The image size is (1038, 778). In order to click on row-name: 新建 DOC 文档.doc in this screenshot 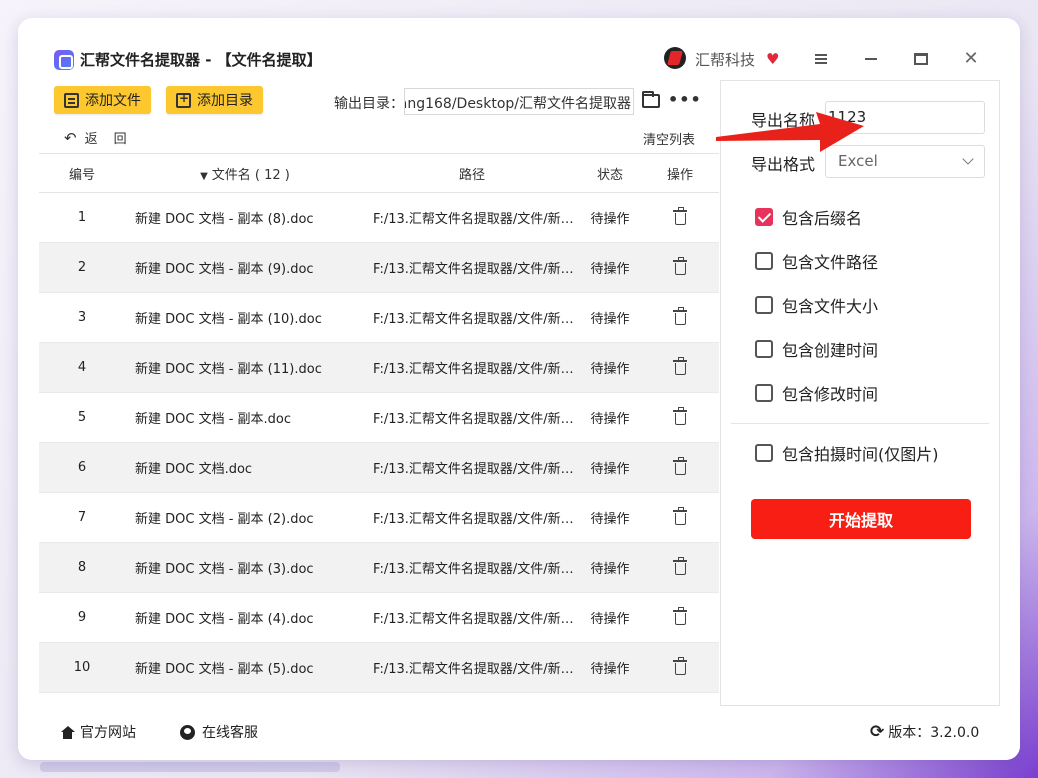, I will do `click(194, 469)`.